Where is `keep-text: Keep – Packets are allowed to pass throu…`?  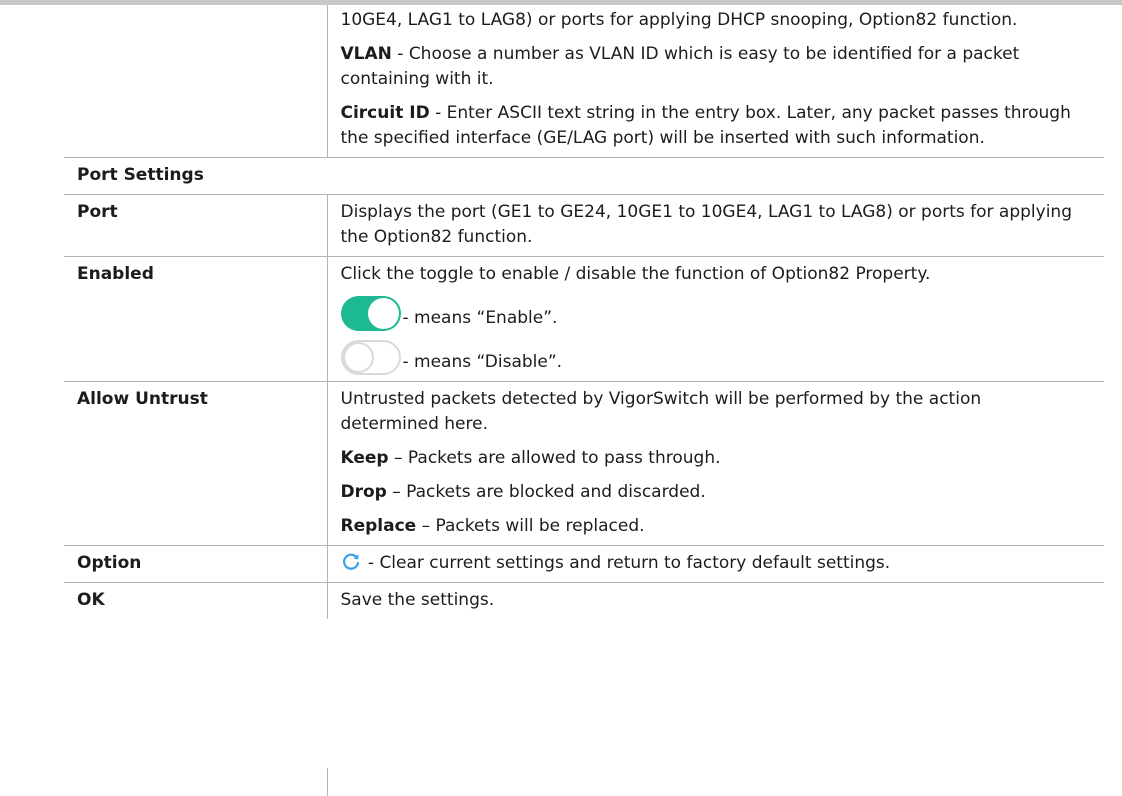
keep-text: Keep – Packets are allowed to pass throu… is located at coordinates (712, 458).